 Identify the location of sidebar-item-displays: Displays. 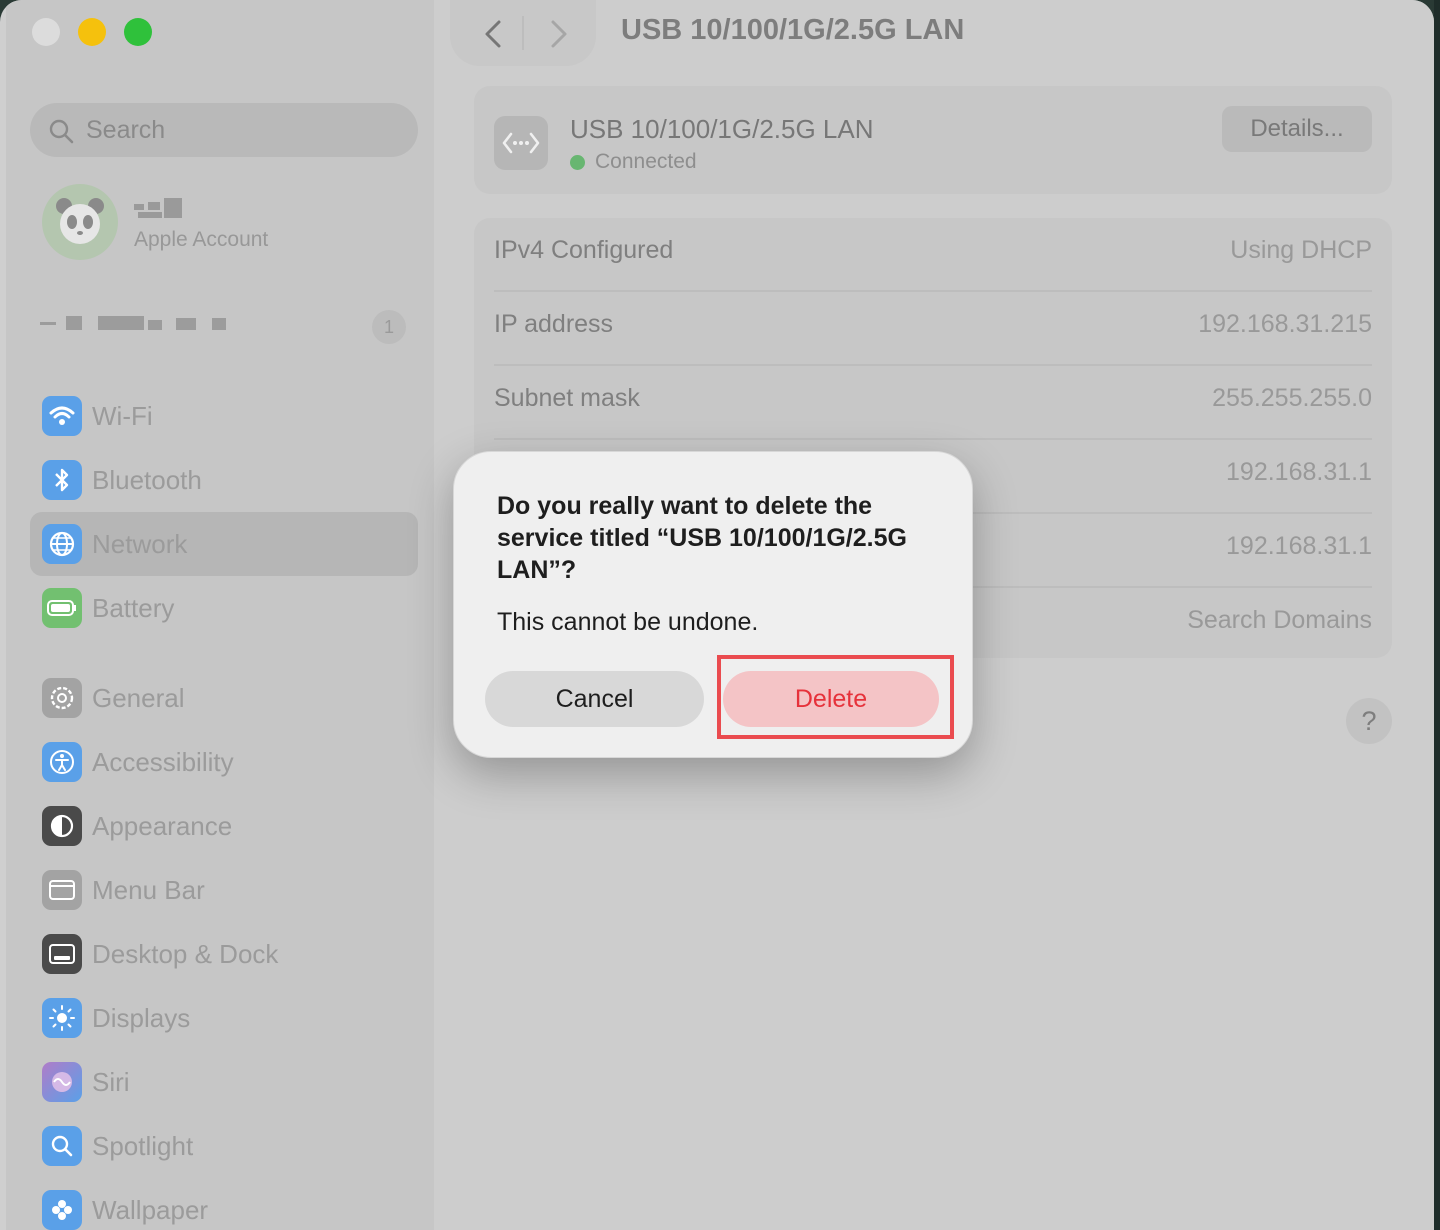
(224, 1018).